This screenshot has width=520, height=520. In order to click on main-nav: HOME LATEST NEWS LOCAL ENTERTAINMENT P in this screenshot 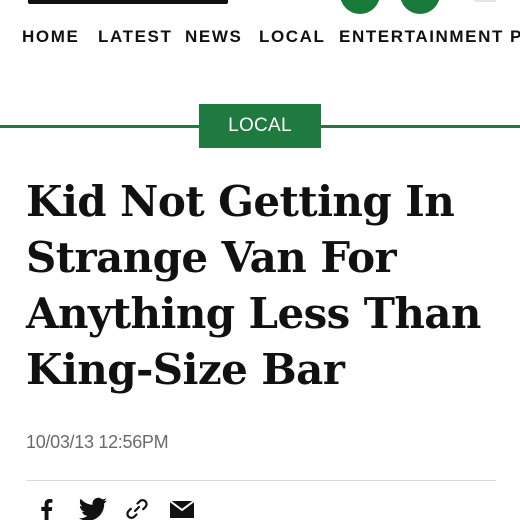, I will do `click(260, 38)`.